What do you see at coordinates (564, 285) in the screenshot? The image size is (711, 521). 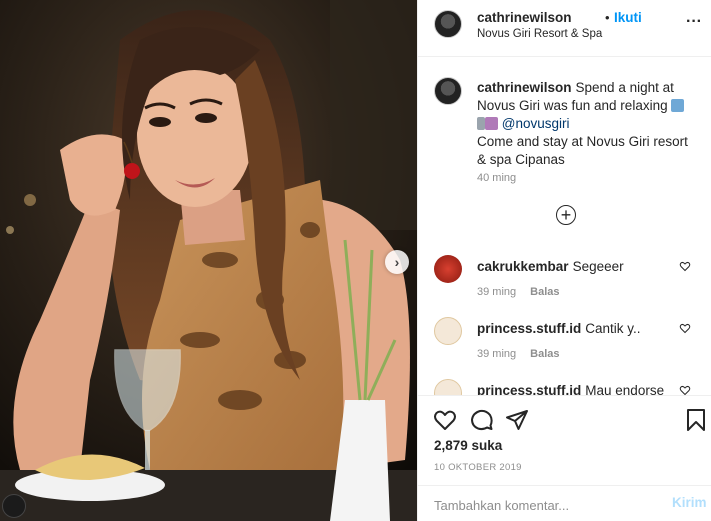 I see `comment-item: cakrukkembar Segeeer 39 ming Balas` at bounding box center [564, 285].